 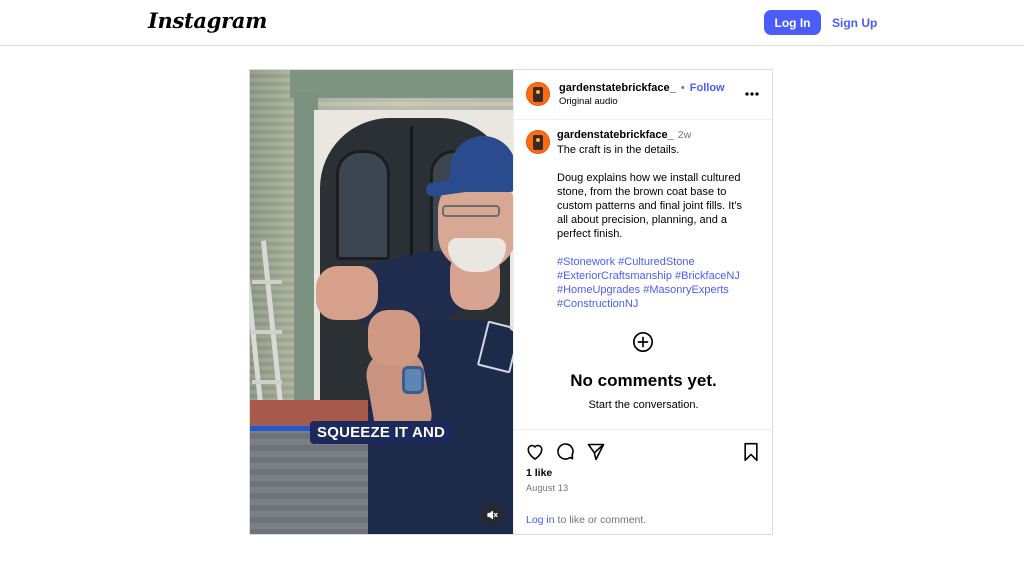 What do you see at coordinates (540, 520) in the screenshot?
I see `login-link: Log in` at bounding box center [540, 520].